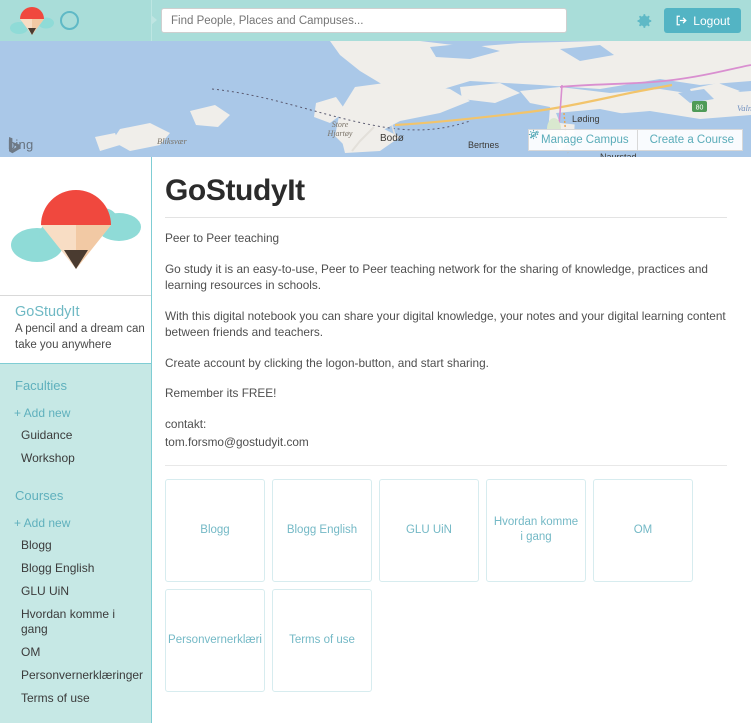  Describe the element at coordinates (429, 530) in the screenshot. I see `course-card-glu-uin: GLU UiN` at that location.